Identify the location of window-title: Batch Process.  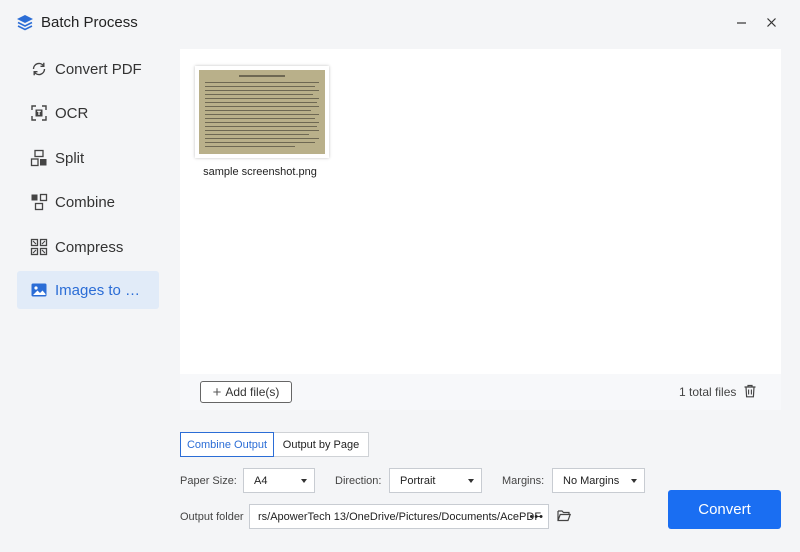
(89, 22).